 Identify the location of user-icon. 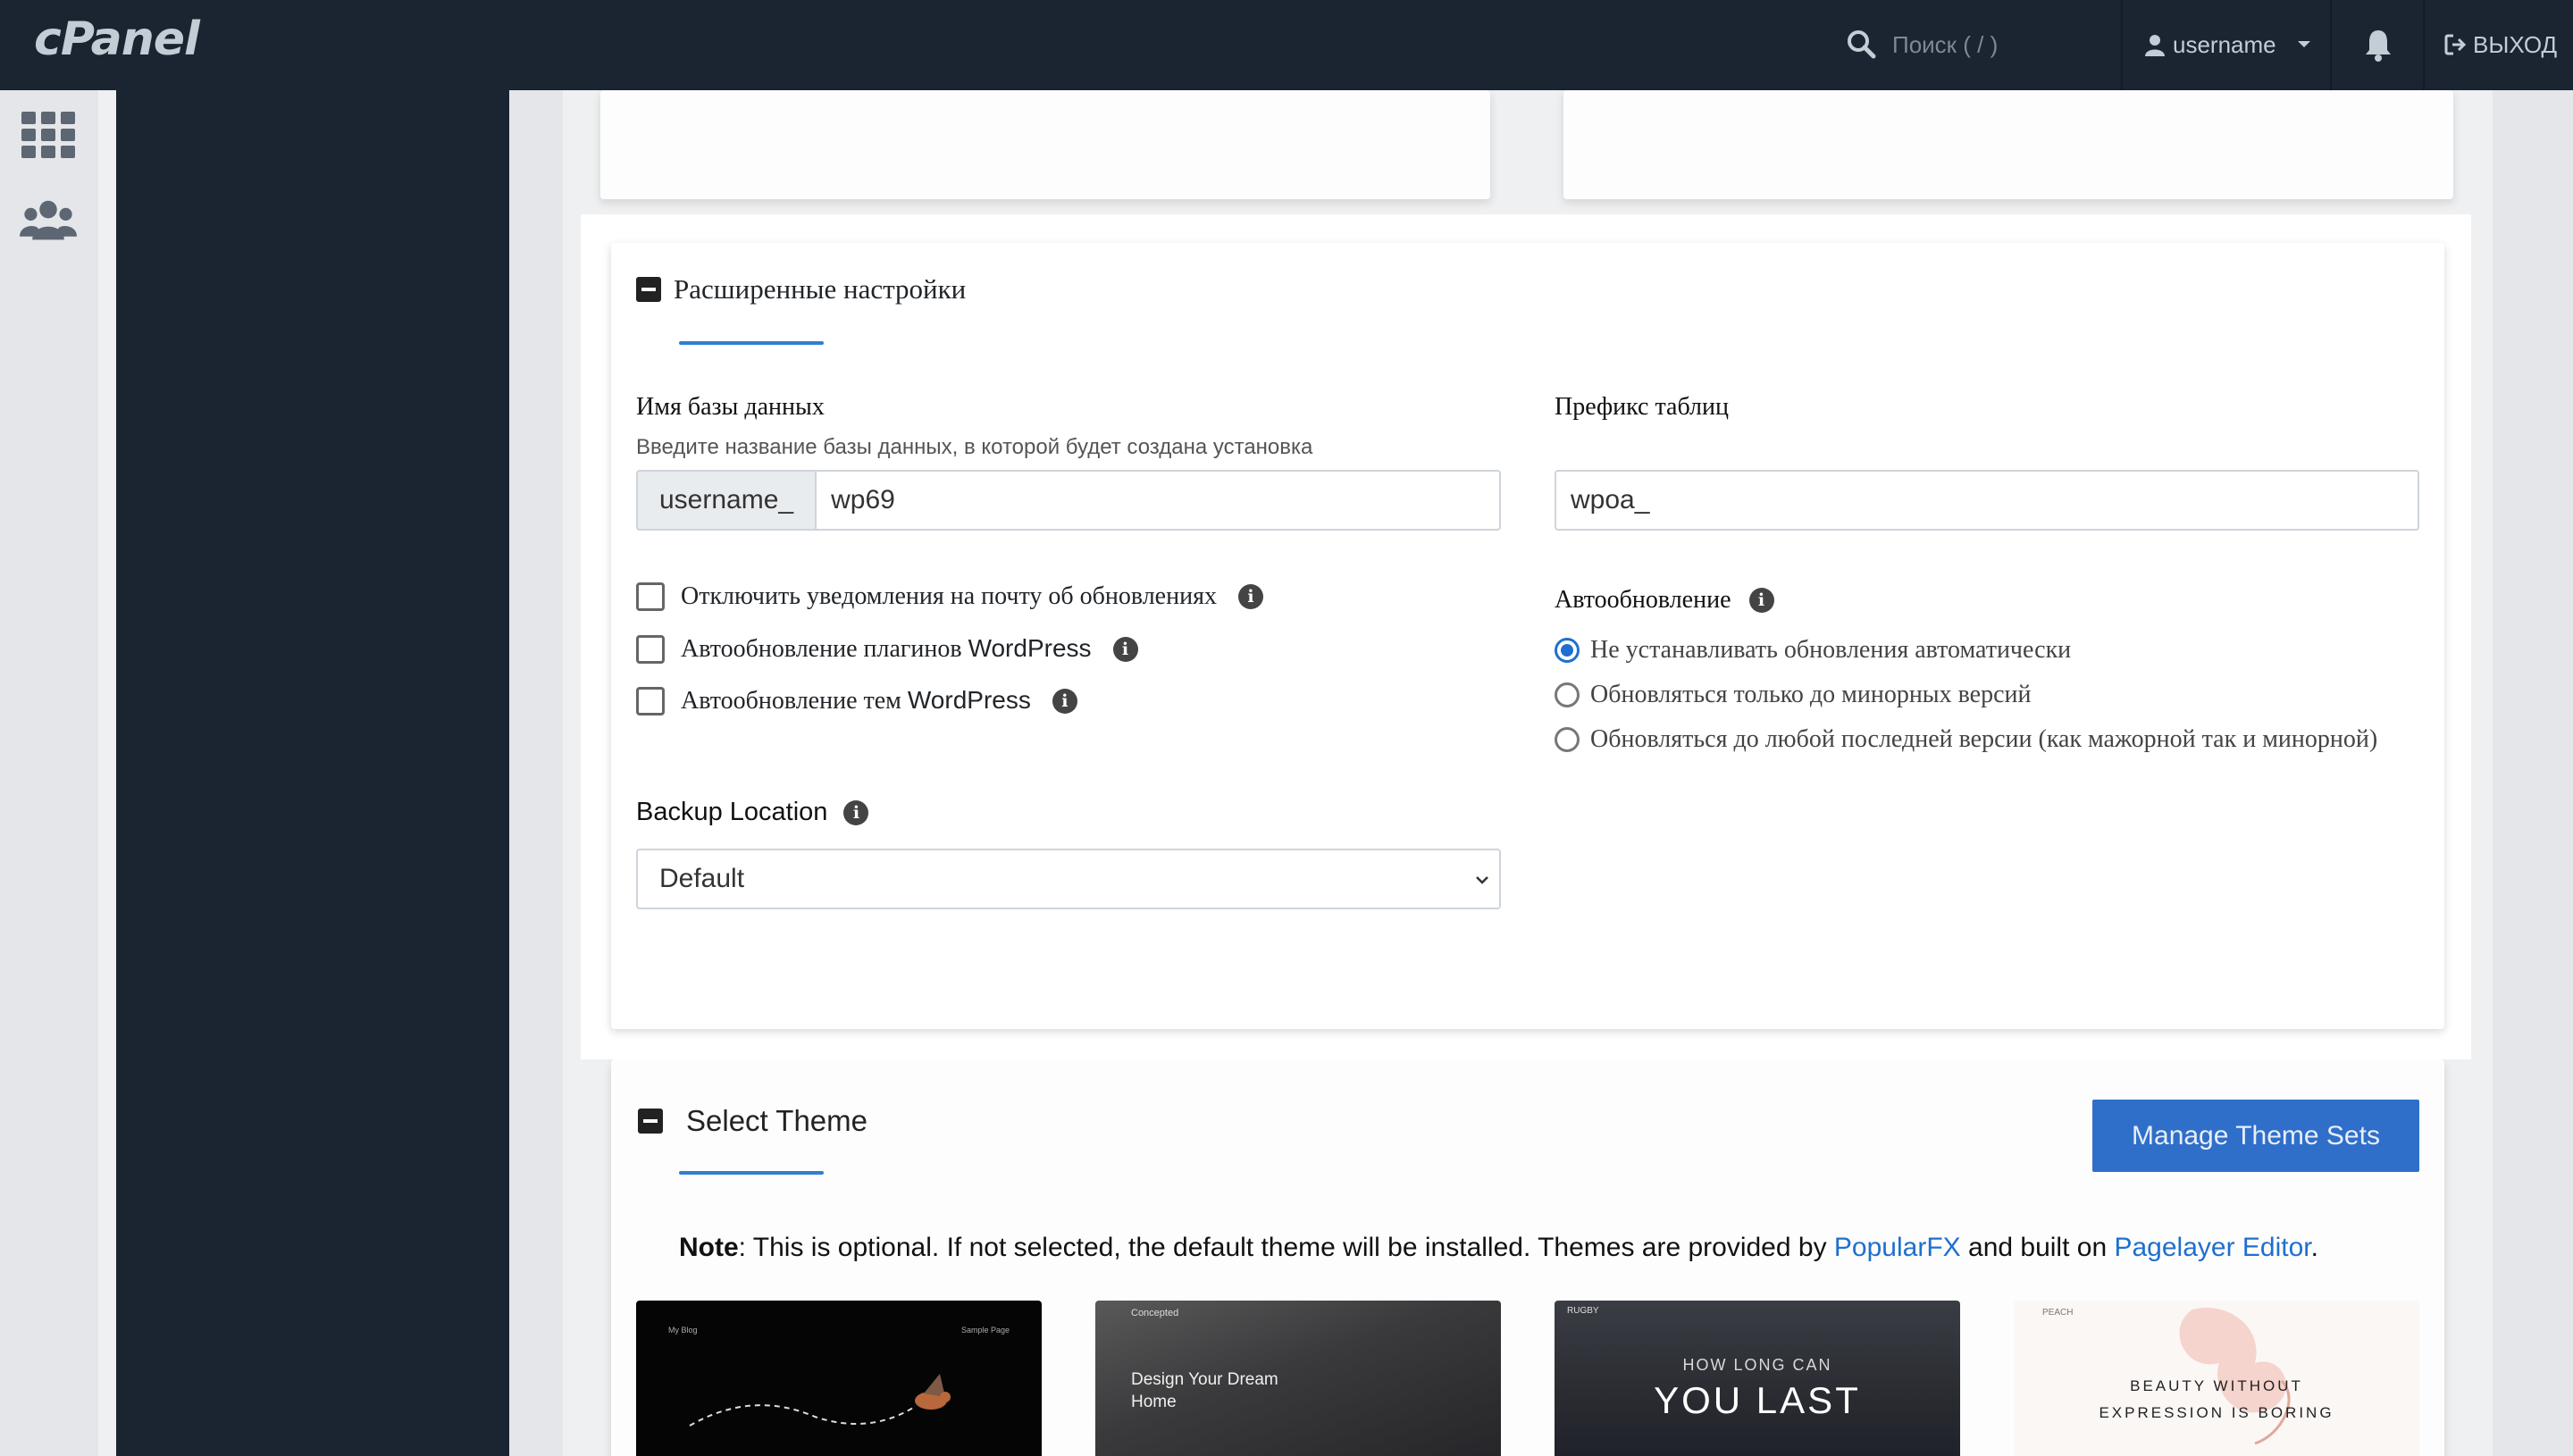
(2155, 45).